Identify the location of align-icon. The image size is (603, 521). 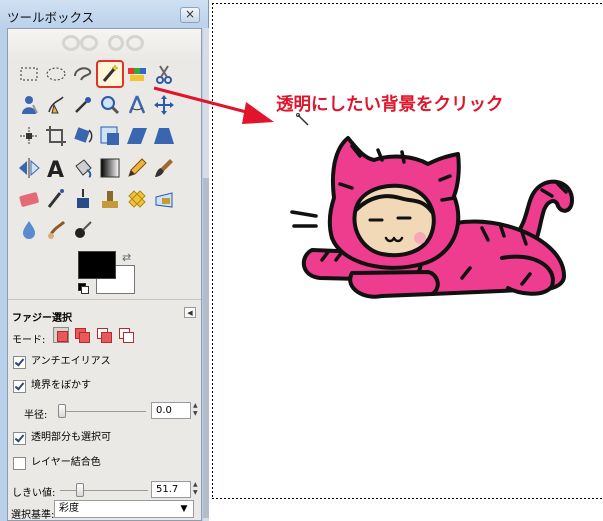
(29, 136).